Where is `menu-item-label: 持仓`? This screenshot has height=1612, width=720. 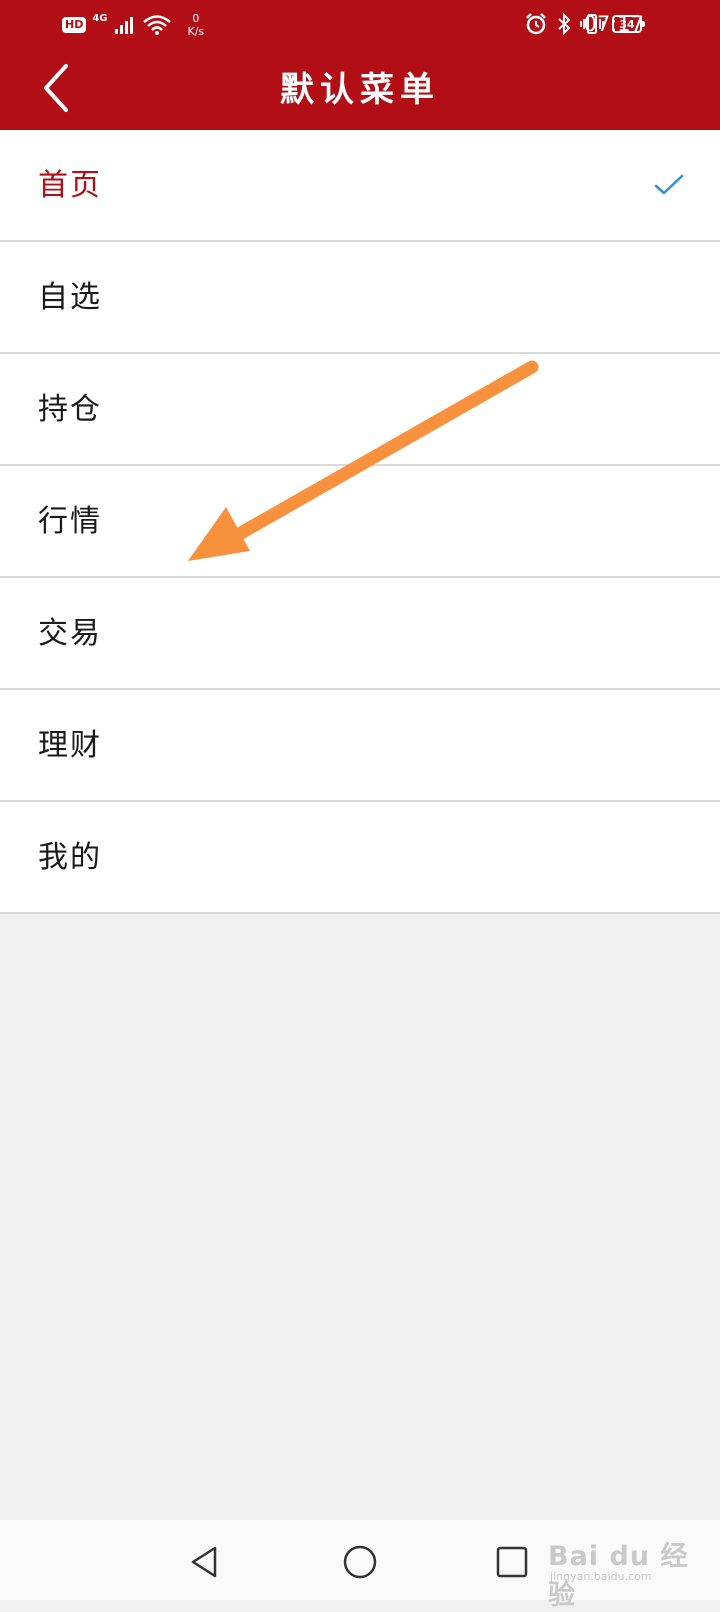
menu-item-label: 持仓 is located at coordinates (70, 409).